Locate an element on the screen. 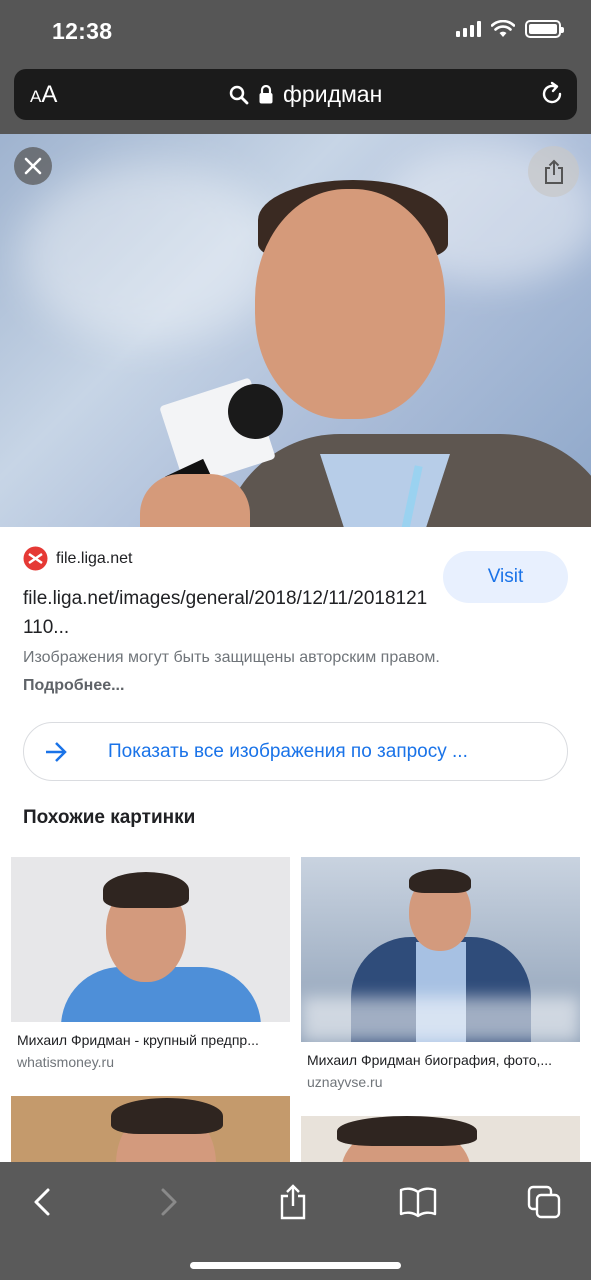 This screenshot has width=591, height=1280. source-site: file.liga.net is located at coordinates (78, 558).